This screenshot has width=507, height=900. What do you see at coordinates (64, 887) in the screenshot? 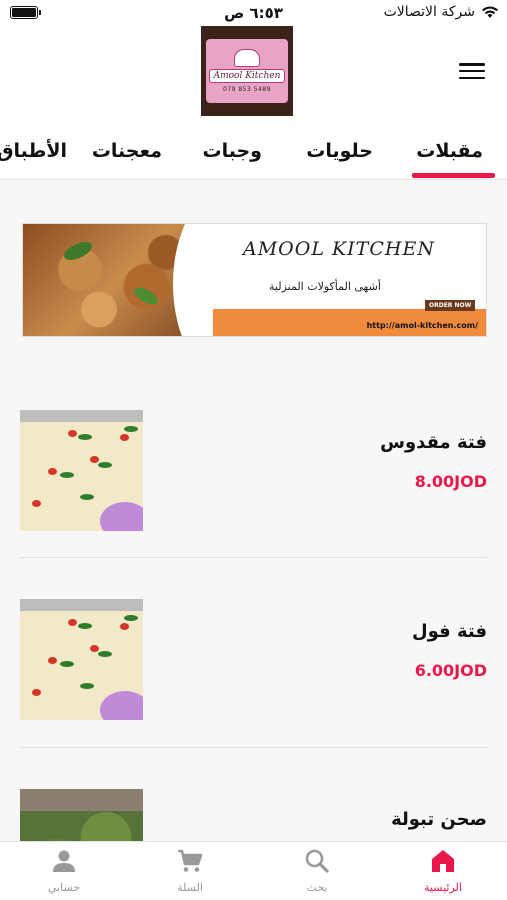
I see `nav-label: حسابي` at bounding box center [64, 887].